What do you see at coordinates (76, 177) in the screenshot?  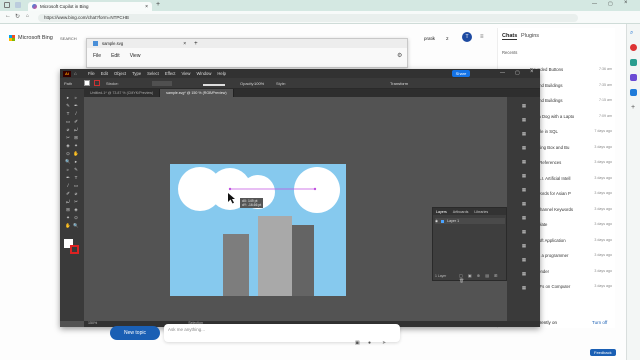 I see `tool-icon: T` at bounding box center [76, 177].